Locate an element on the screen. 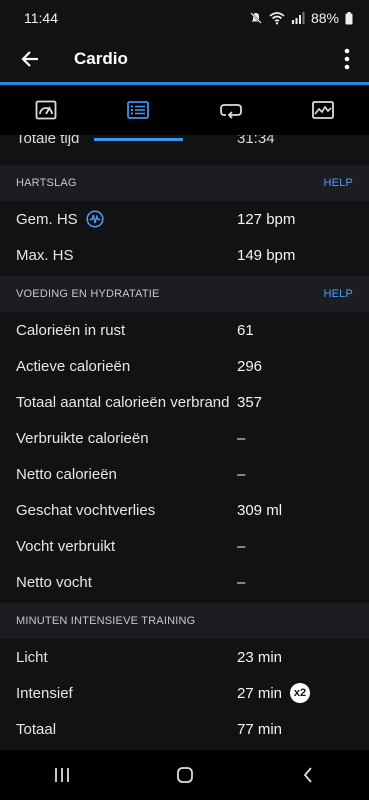 The width and height of the screenshot is (369, 800). cutoff-row: Totale tijd 31:34 is located at coordinates (184, 141).